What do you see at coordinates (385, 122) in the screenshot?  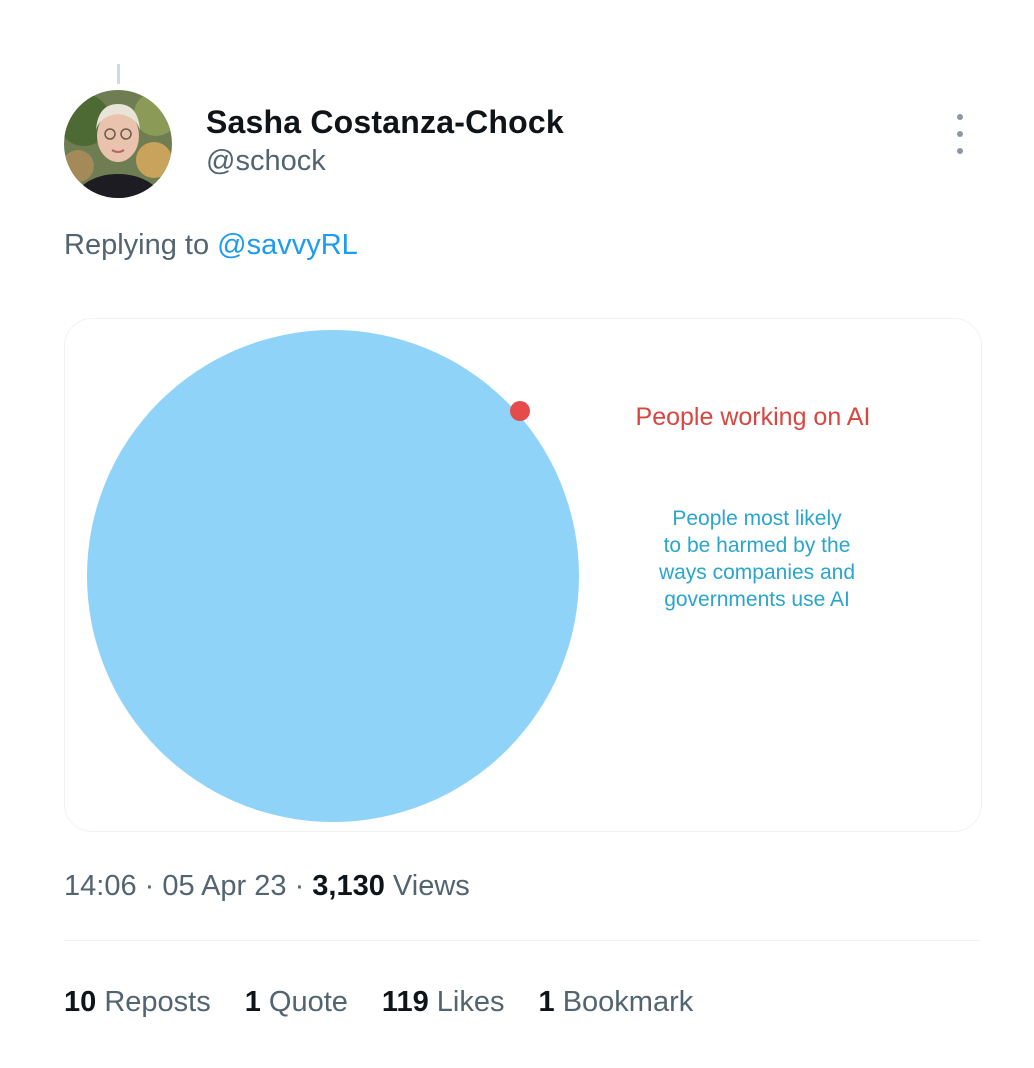 I see `author-name: Sasha Costanza-Chock` at bounding box center [385, 122].